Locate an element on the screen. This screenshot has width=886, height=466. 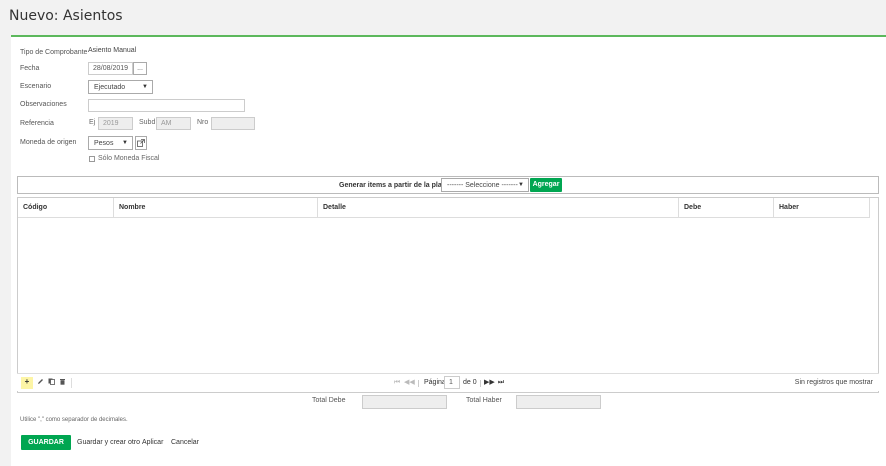
copy-icon is located at coordinates (51, 383).